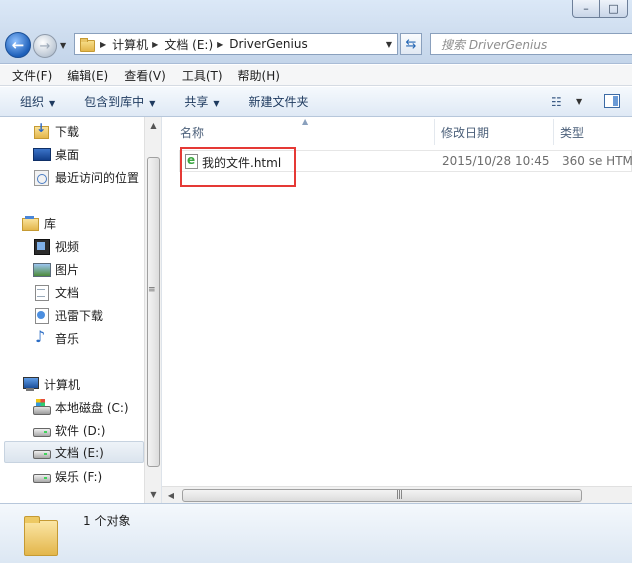 Image resolution: width=632 pixels, height=563 pixels. I want to click on scroll-up-icon: ▲, so click(153, 125).